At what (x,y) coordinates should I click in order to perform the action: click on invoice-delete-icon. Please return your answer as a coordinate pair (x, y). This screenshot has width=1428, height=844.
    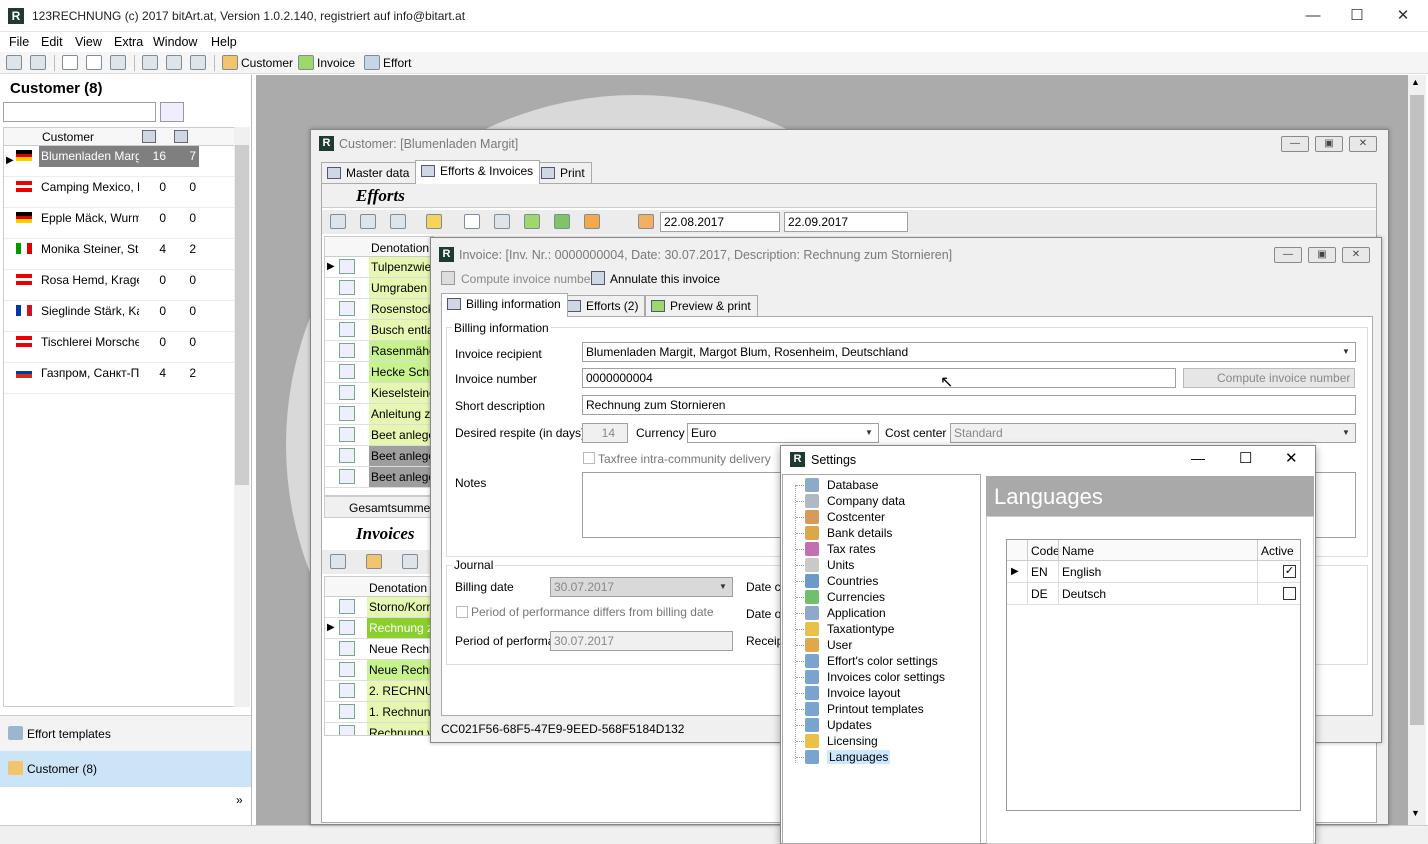
    Looking at the image, I should click on (410, 561).